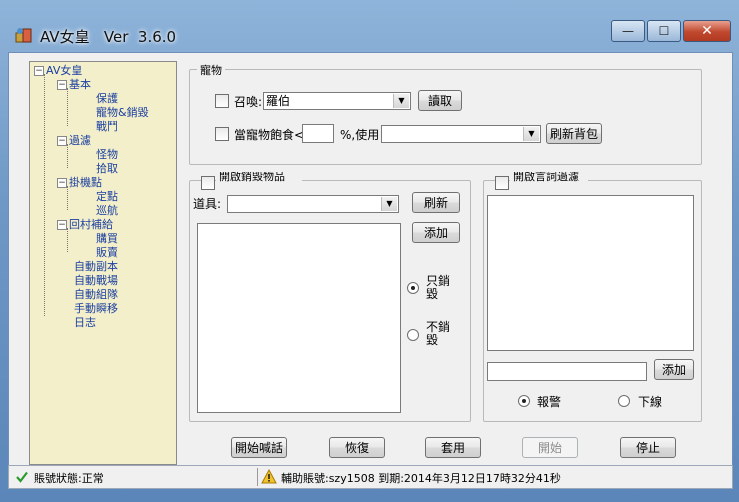 The height and width of the screenshot is (502, 739). What do you see at coordinates (269, 476) in the screenshot?
I see `warning-icon` at bounding box center [269, 476].